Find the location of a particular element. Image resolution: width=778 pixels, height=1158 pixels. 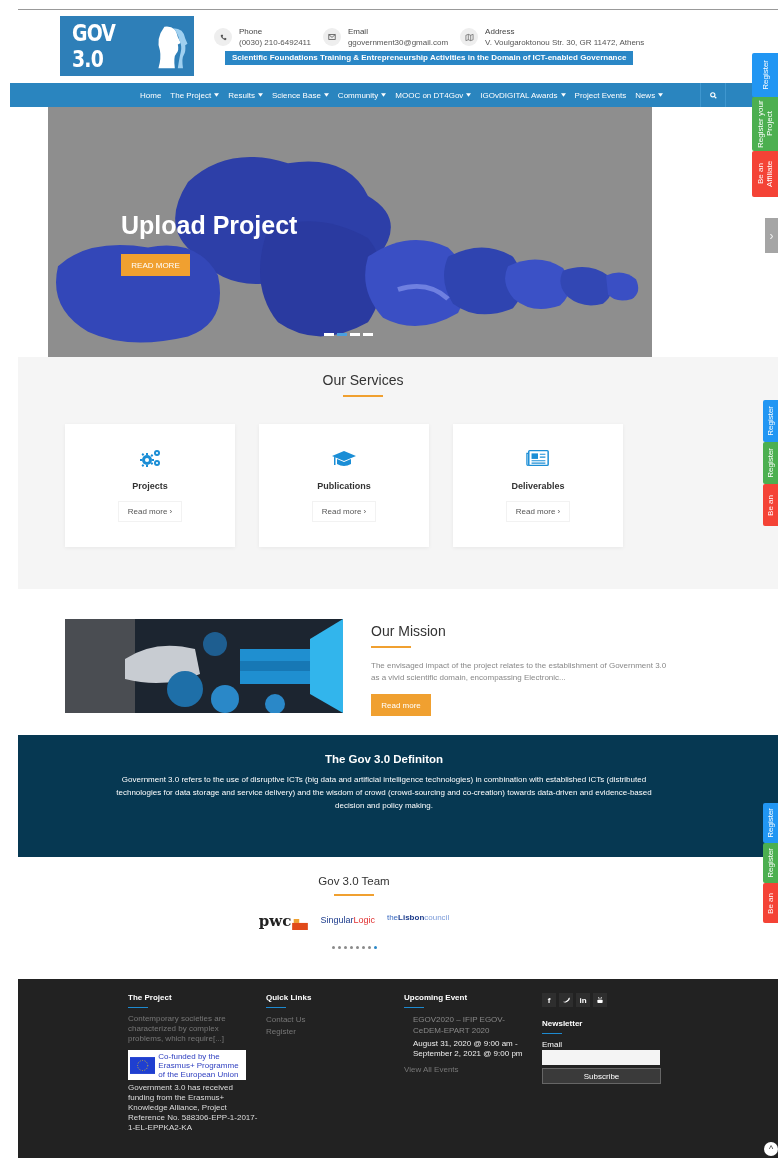

contact-value: ggovernment30@gmail.com is located at coordinates (398, 42).